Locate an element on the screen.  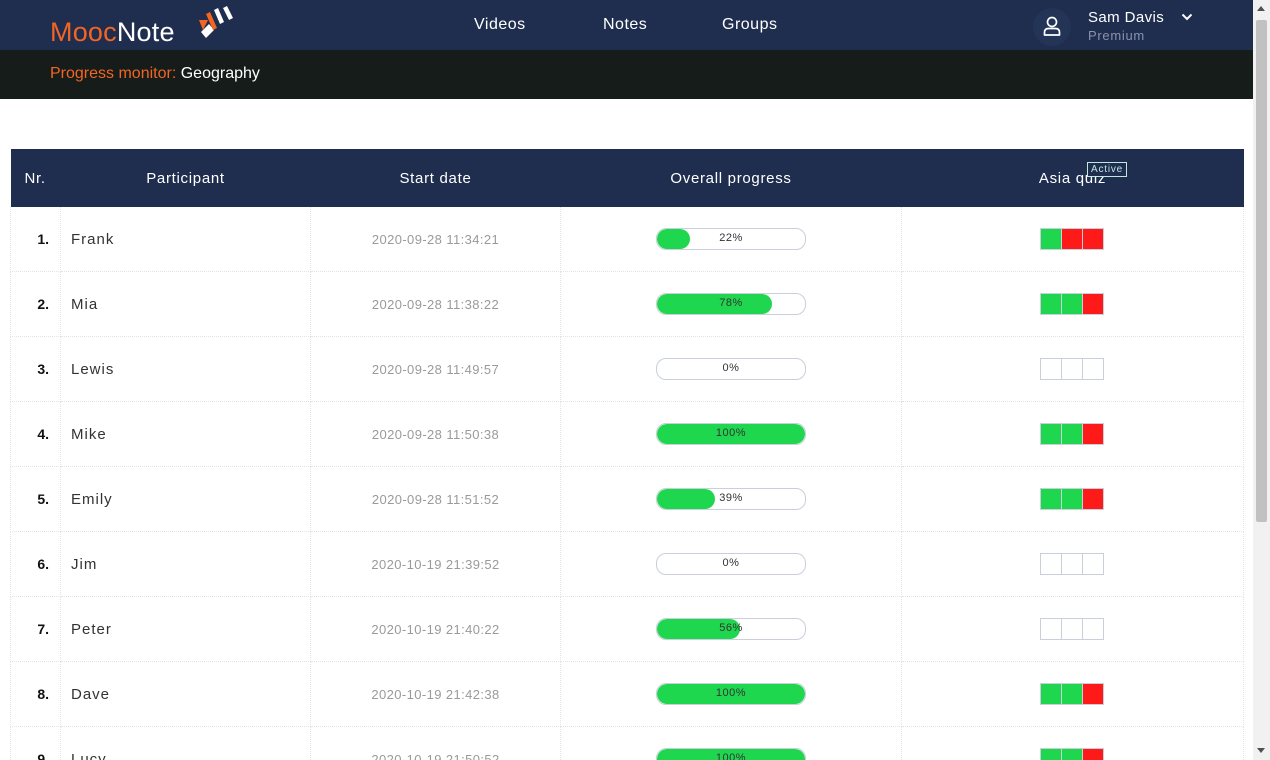
progress-bar: 39% is located at coordinates (731, 499).